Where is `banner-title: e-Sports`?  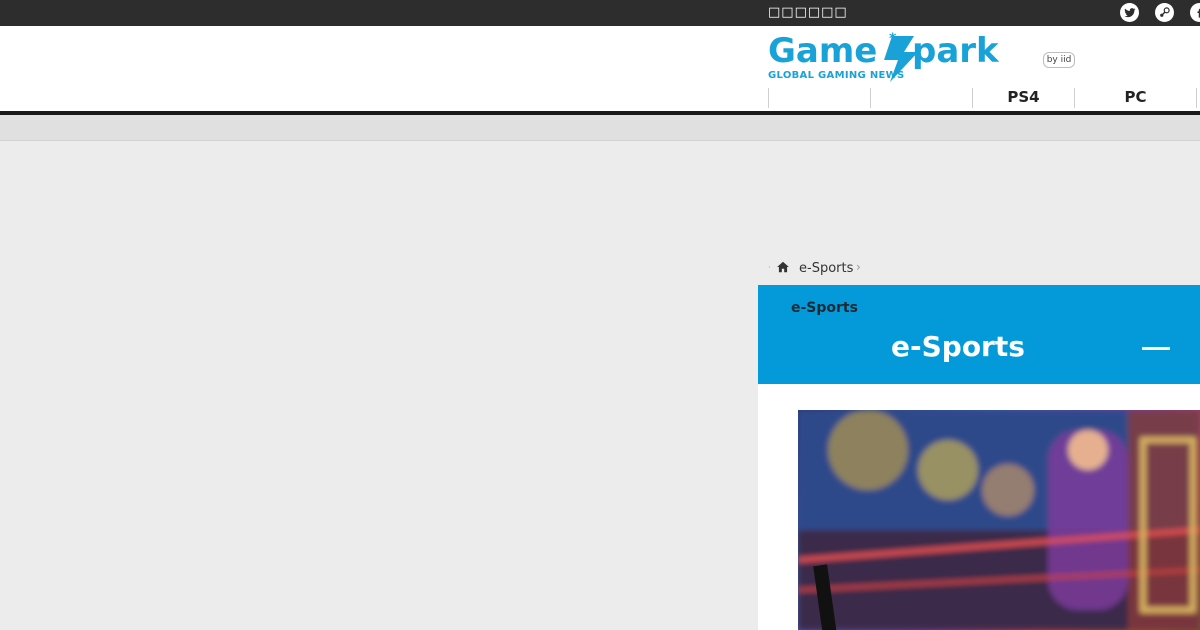 banner-title: e-Sports is located at coordinates (958, 346).